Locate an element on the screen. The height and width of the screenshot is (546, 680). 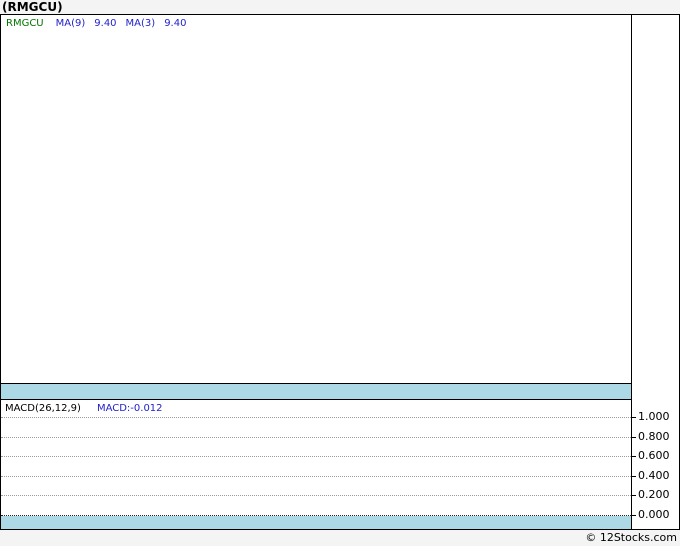
axis-tick-label: 0.600 is located at coordinates (654, 455).